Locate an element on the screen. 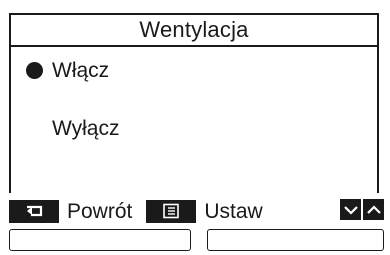 Image resolution: width=390 pixels, height=255 pixels. option-off-label: Wyłącz is located at coordinates (86, 128).